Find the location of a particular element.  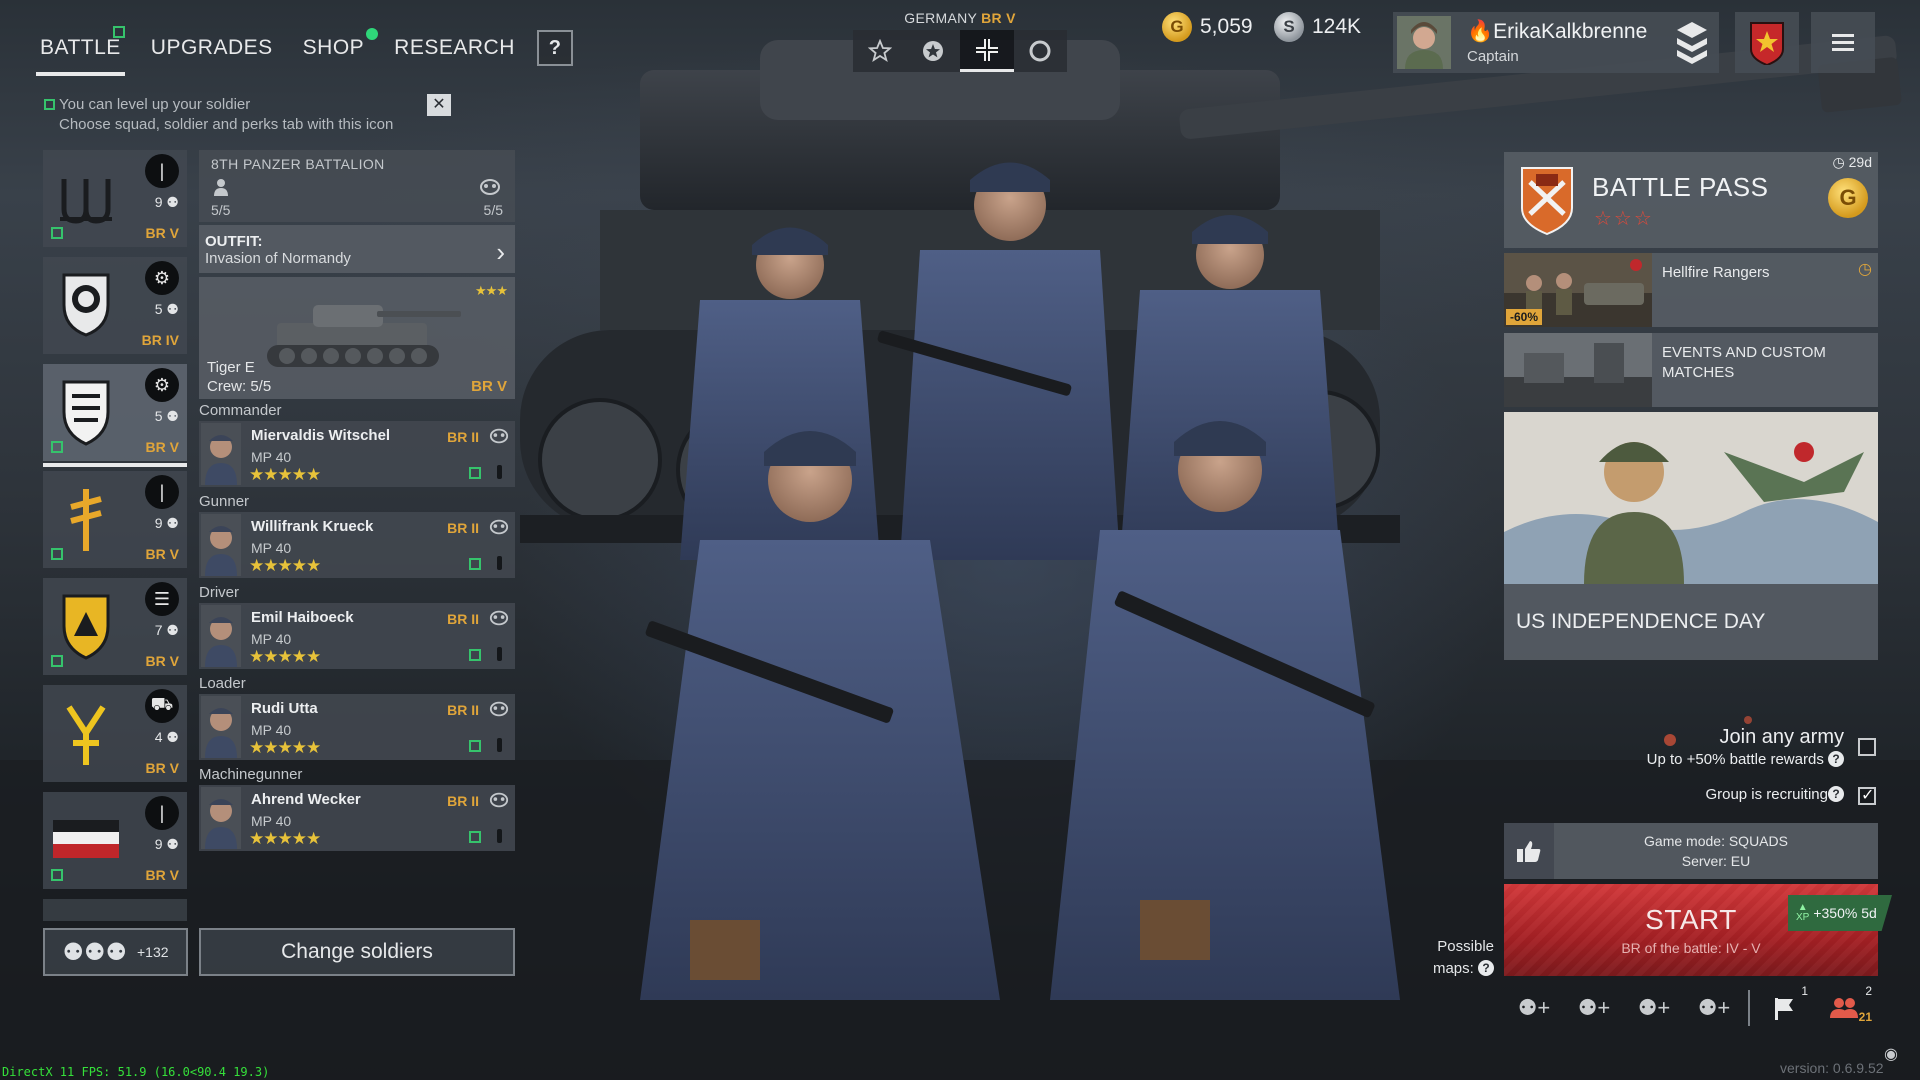

squad-card-partial is located at coordinates (115, 910).